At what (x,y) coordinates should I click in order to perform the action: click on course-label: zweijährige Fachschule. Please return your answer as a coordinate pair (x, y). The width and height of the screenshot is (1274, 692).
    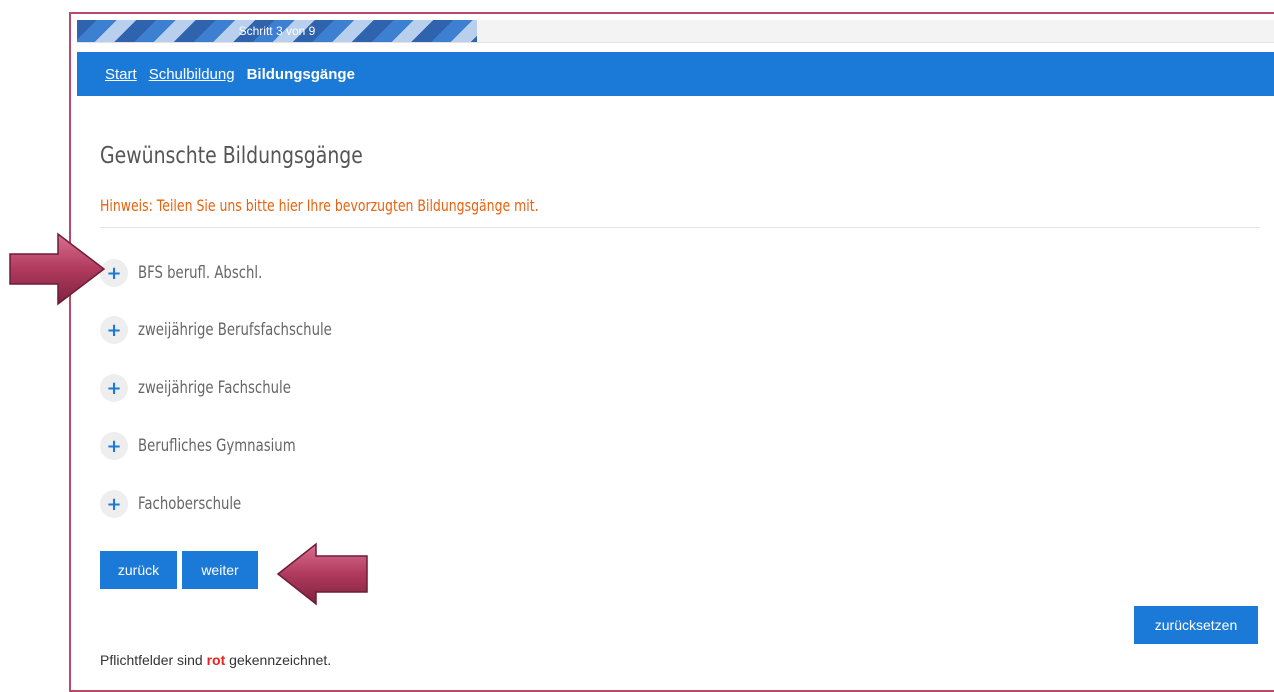
    Looking at the image, I should click on (214, 388).